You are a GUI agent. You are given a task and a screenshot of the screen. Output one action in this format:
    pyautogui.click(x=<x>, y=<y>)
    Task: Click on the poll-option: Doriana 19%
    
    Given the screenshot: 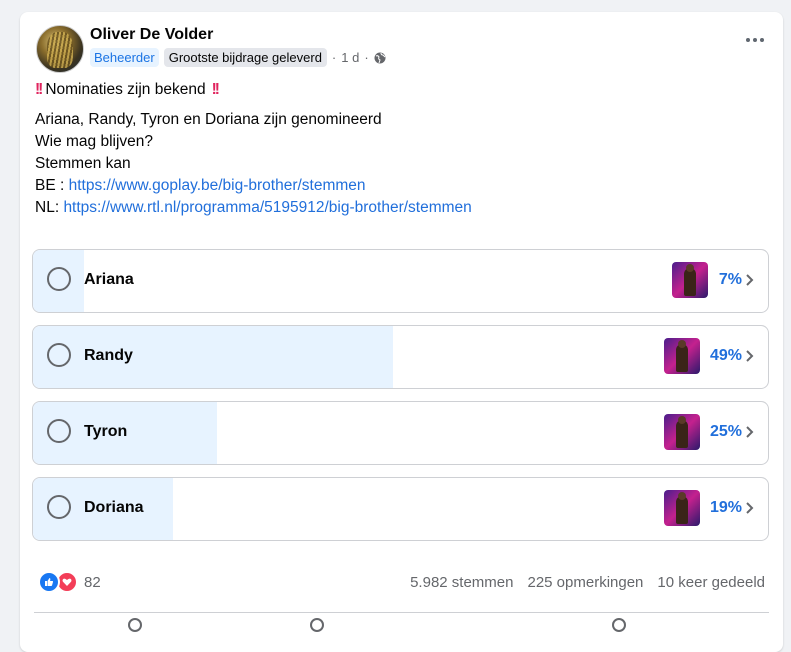 What is the action you would take?
    pyautogui.click(x=400, y=509)
    